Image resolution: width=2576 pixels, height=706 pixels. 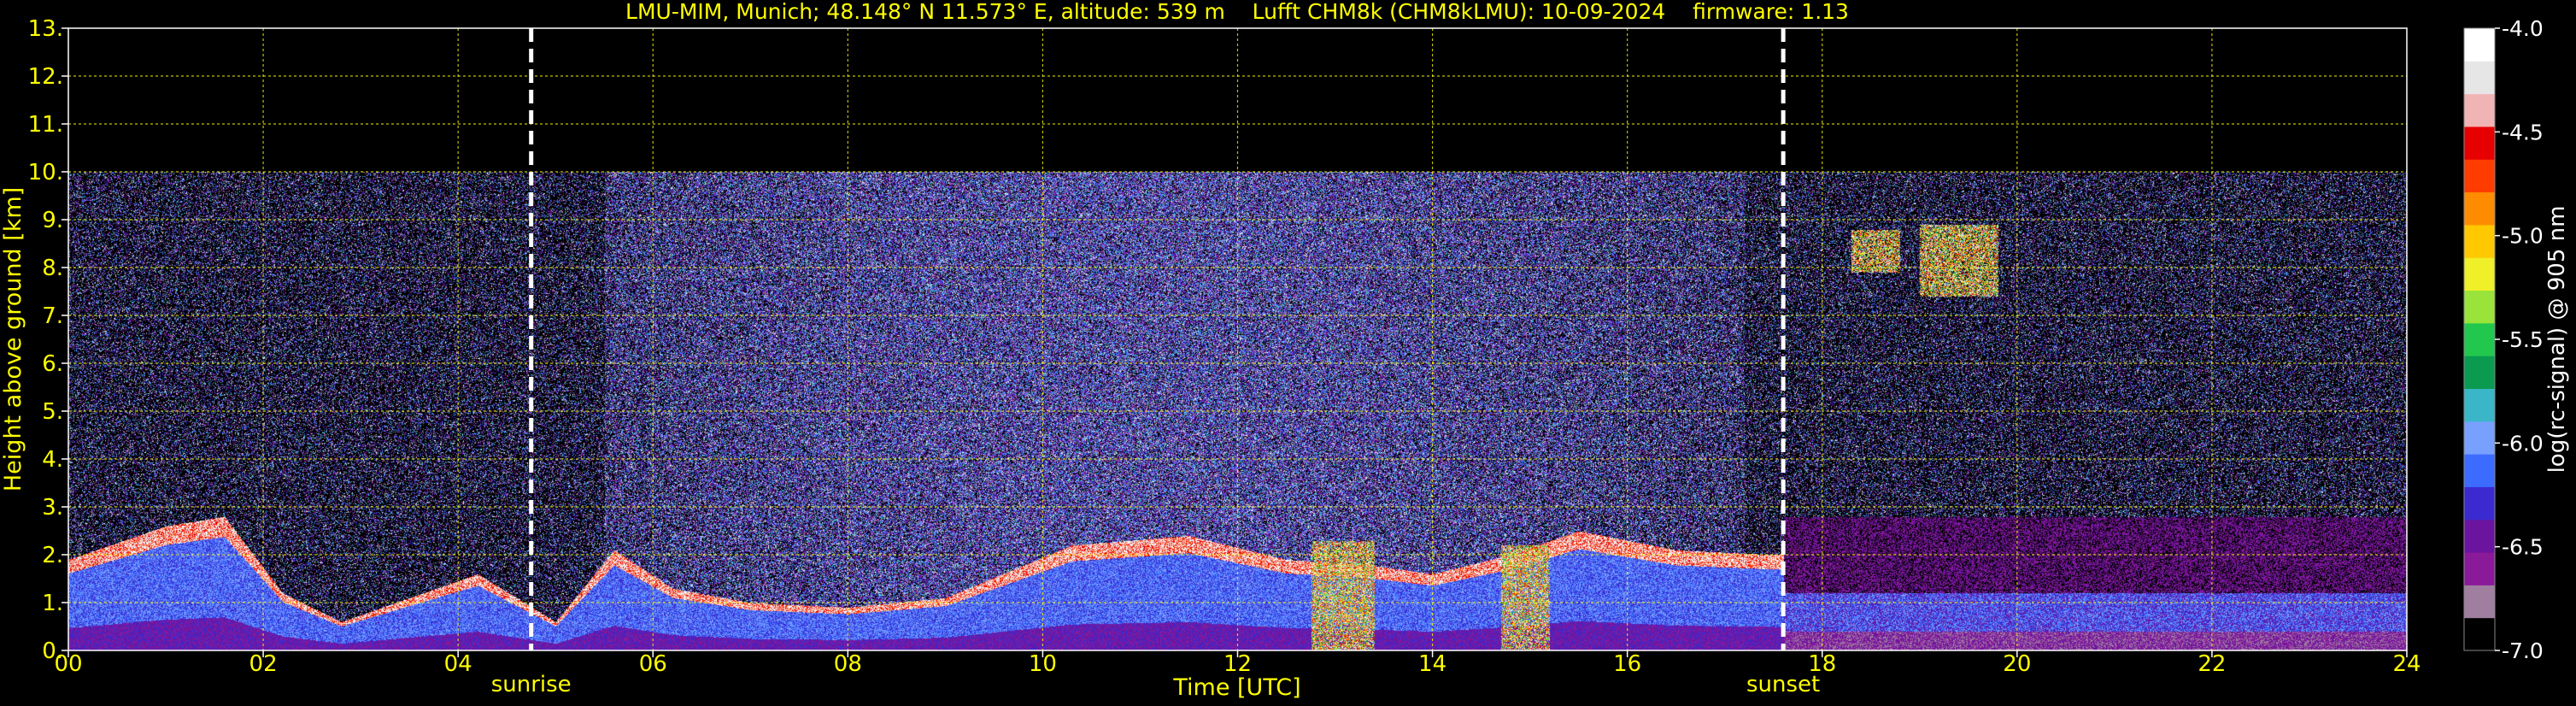 I want to click on x-tick-label: 16, so click(x=1627, y=664).